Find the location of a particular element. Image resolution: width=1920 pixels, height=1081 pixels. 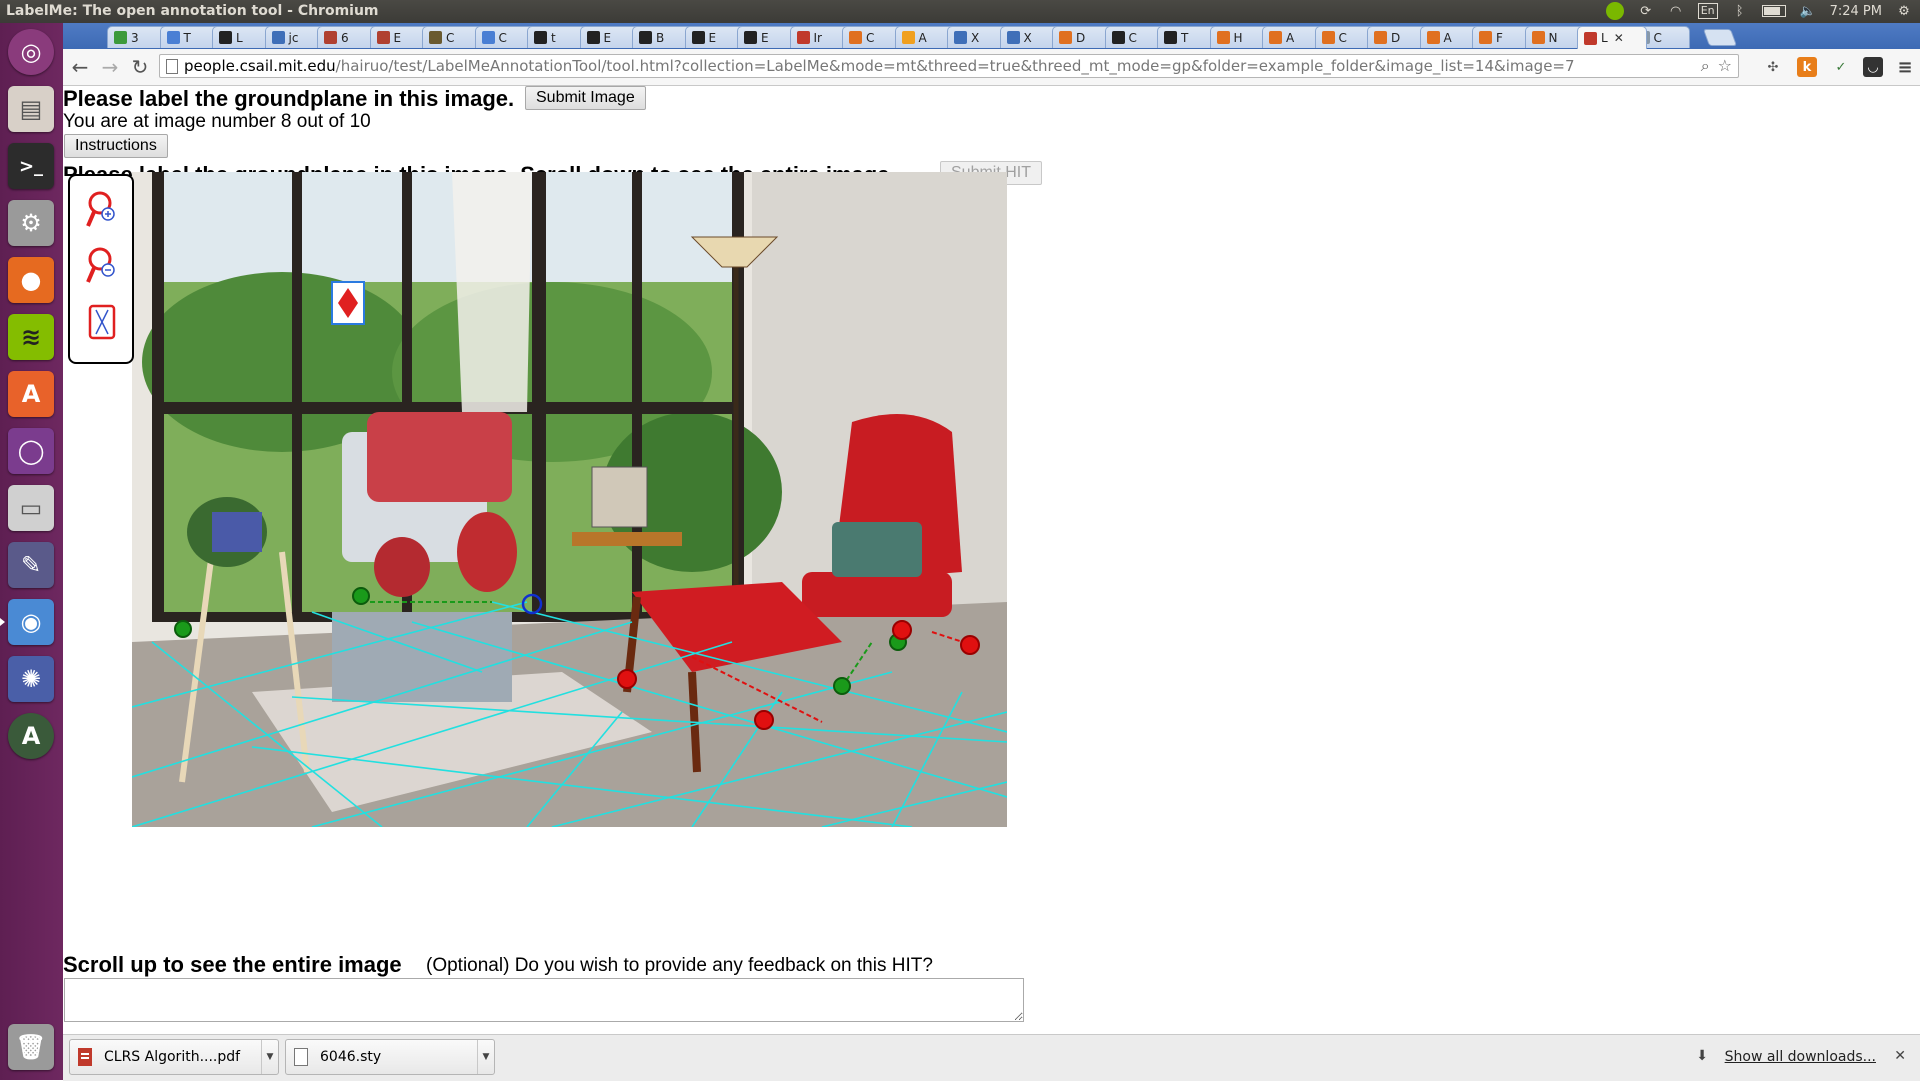

terminal-icon: >_ is located at coordinates (31, 166).